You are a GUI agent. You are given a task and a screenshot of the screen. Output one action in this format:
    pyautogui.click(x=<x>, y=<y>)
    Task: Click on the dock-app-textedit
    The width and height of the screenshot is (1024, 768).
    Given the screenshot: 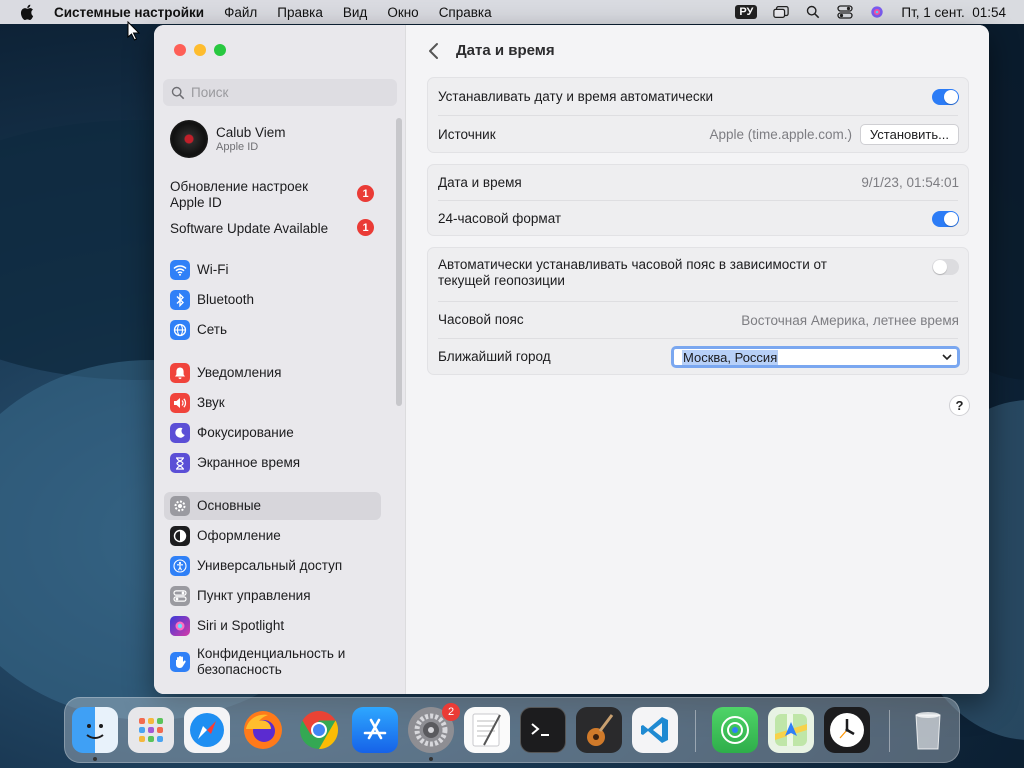 What is the action you would take?
    pyautogui.click(x=487, y=730)
    